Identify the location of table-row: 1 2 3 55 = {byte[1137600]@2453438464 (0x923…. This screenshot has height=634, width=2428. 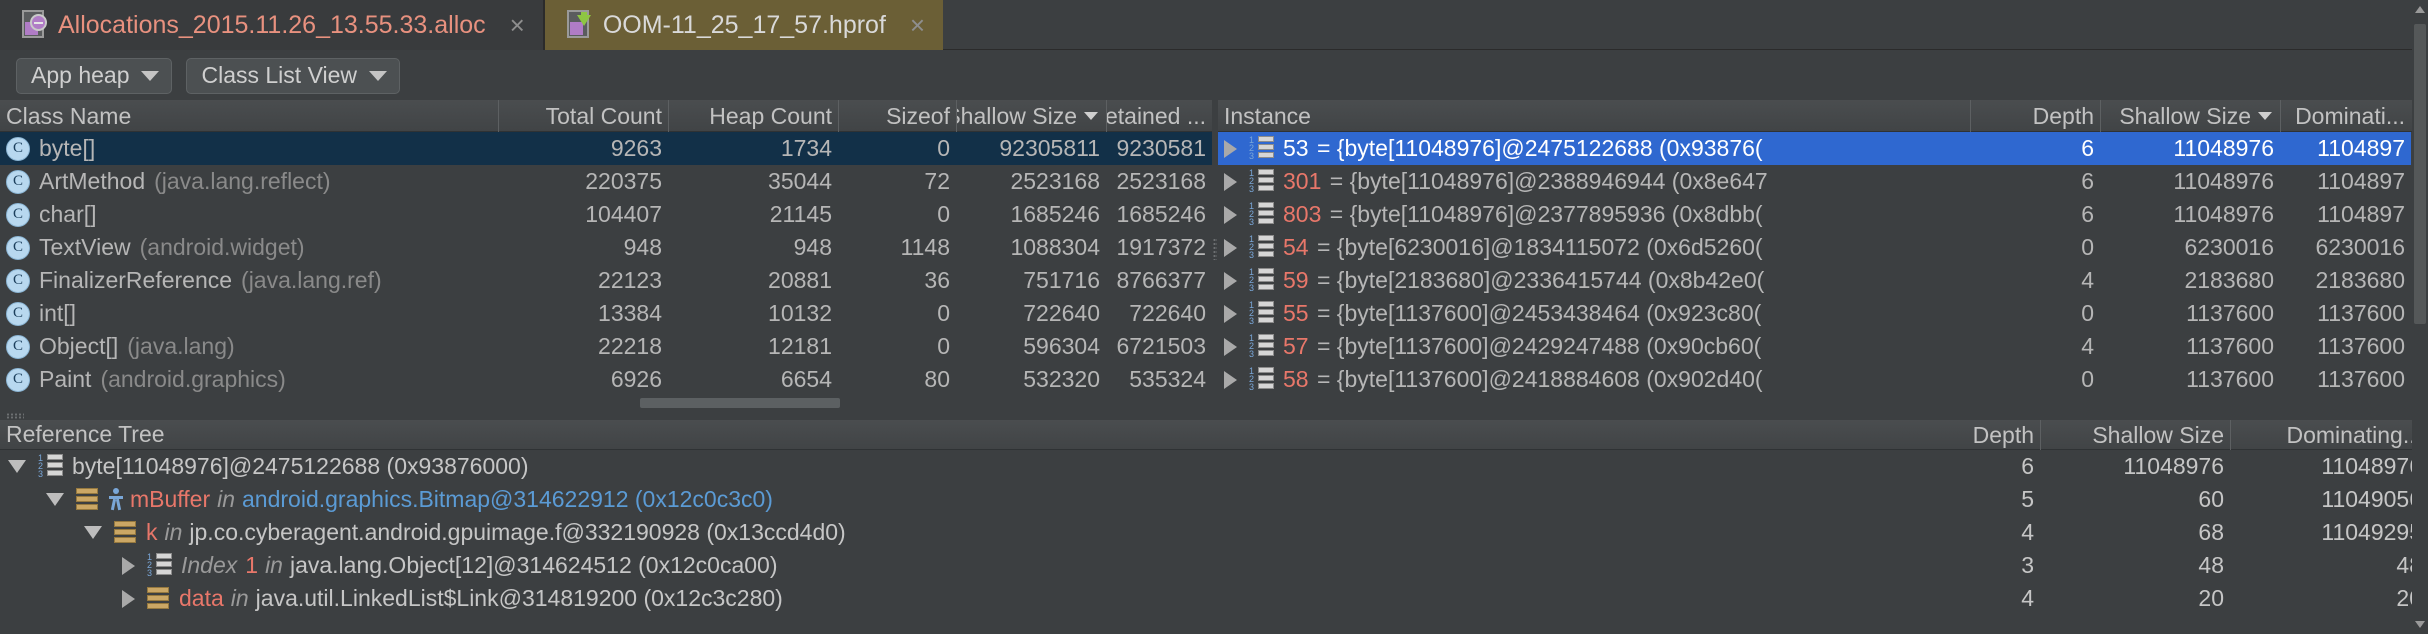
(1823, 313).